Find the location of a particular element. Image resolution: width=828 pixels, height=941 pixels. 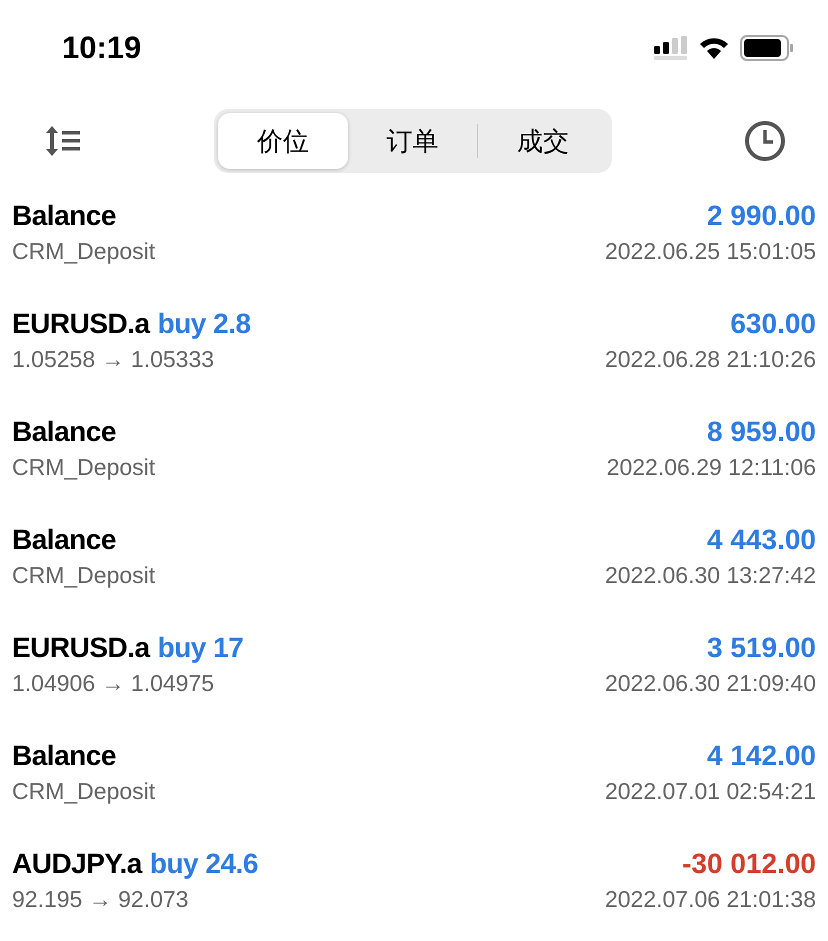

wifi-icon is located at coordinates (714, 48).